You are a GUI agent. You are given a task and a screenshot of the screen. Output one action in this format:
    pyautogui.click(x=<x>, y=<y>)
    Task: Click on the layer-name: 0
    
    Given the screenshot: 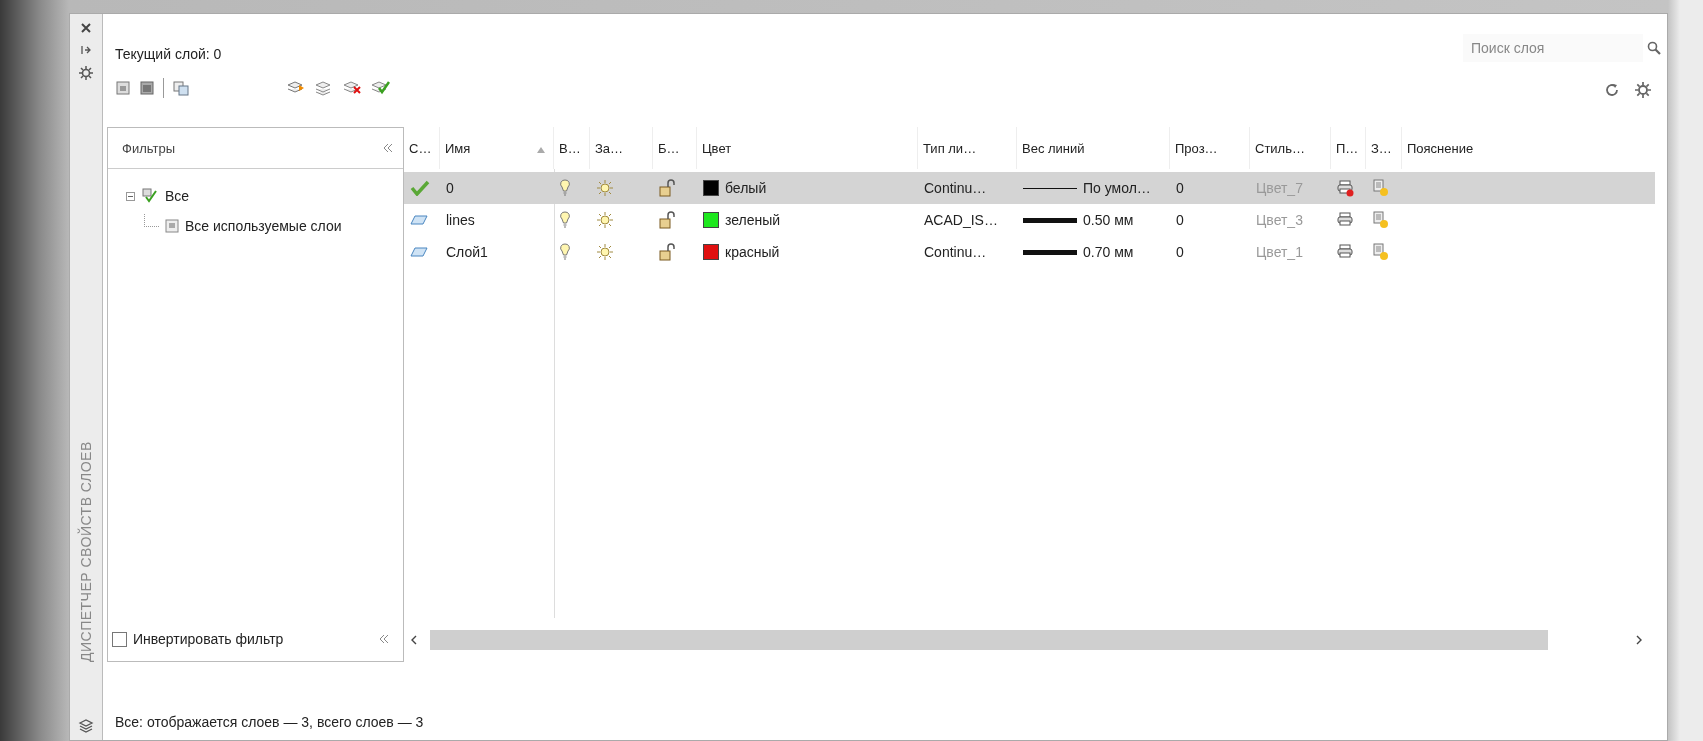 What is the action you would take?
    pyautogui.click(x=450, y=188)
    